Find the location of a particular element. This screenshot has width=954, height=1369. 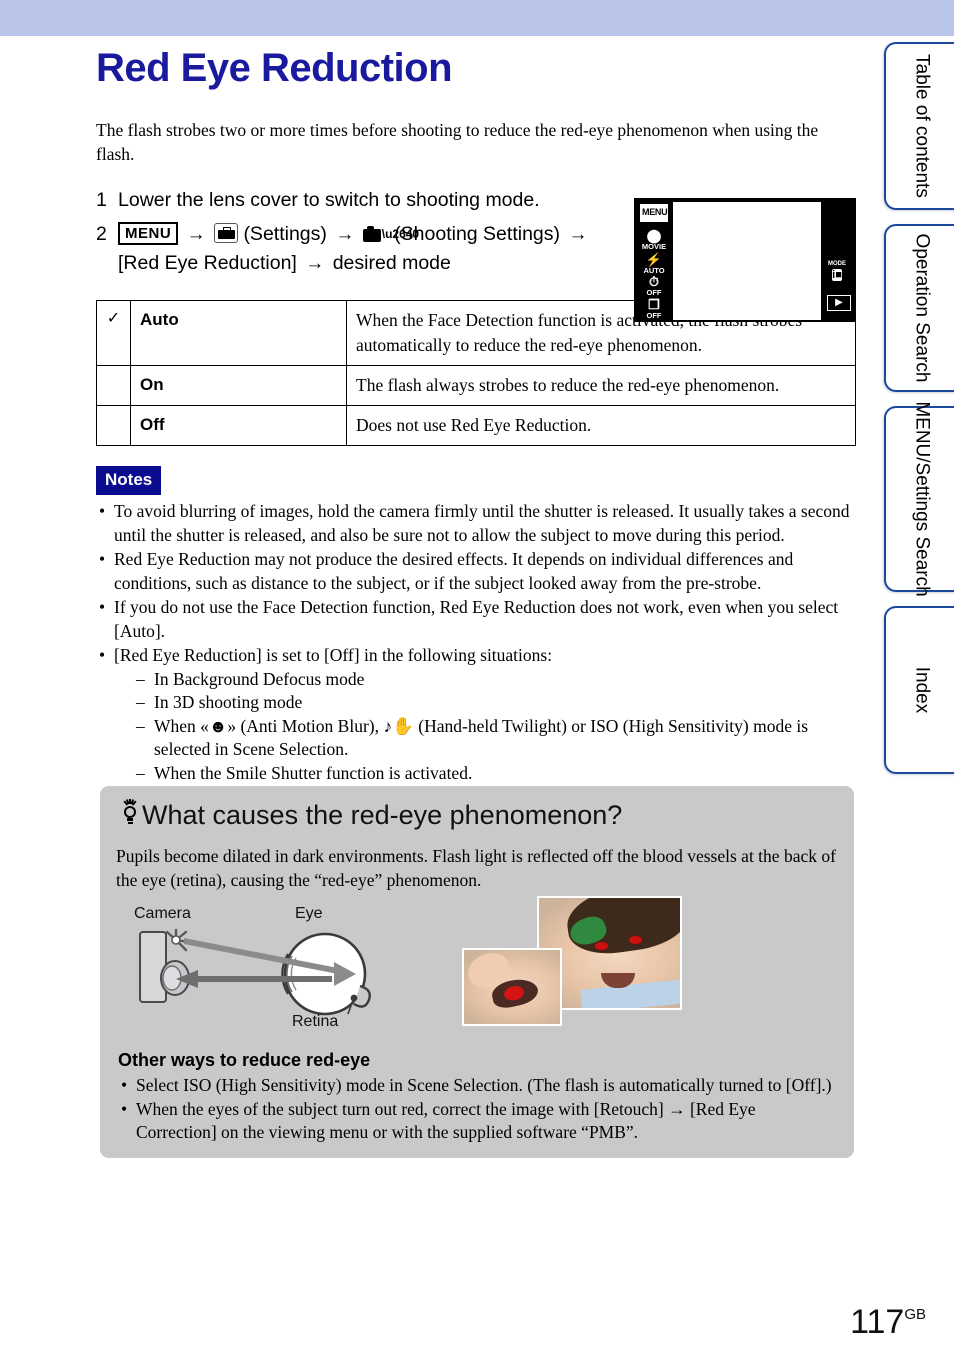

page-number-value: 117 is located at coordinates (877, 1322).